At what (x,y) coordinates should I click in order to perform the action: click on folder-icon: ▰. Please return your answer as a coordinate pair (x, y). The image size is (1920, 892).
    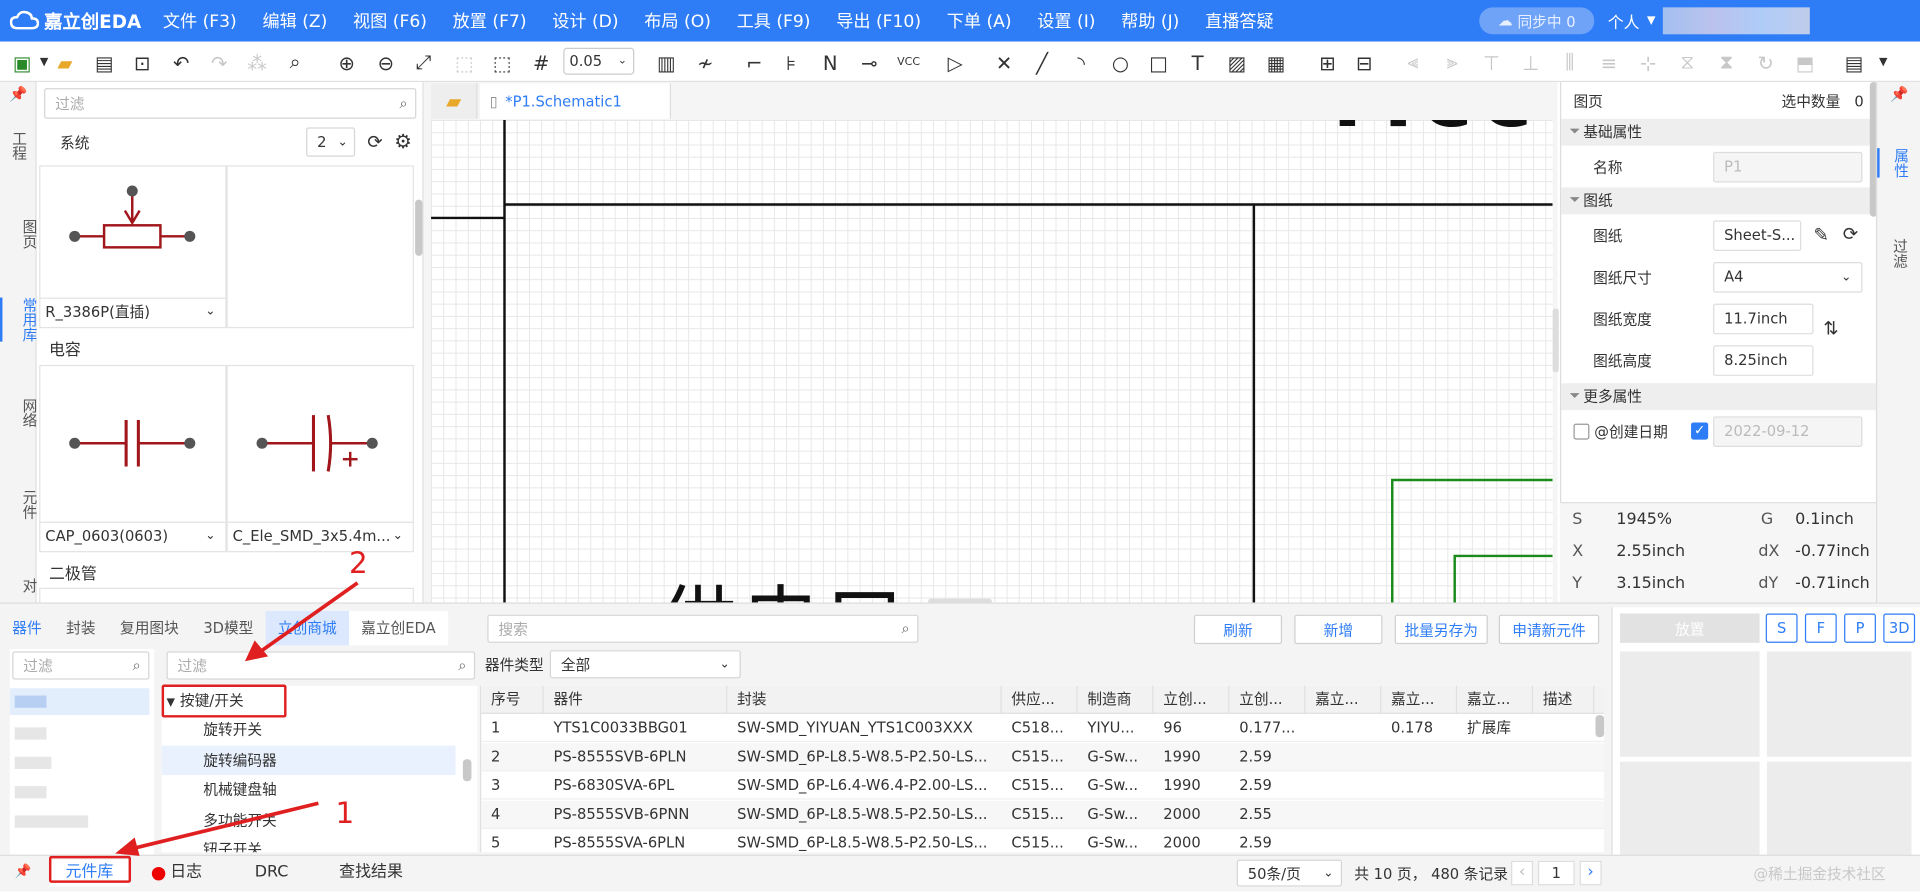
    Looking at the image, I should click on (64, 62).